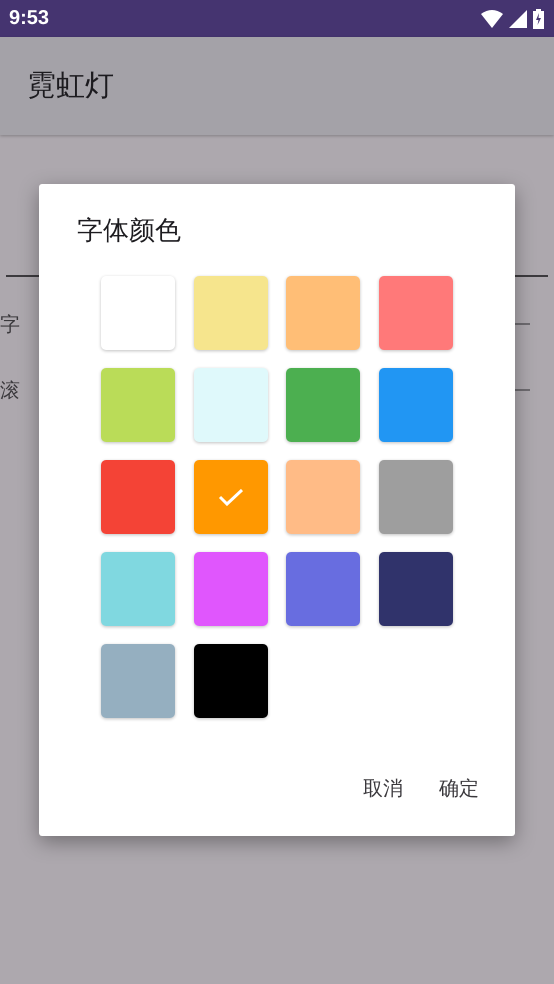 Image resolution: width=554 pixels, height=984 pixels. What do you see at coordinates (29, 18) in the screenshot?
I see `status-time: 9:53` at bounding box center [29, 18].